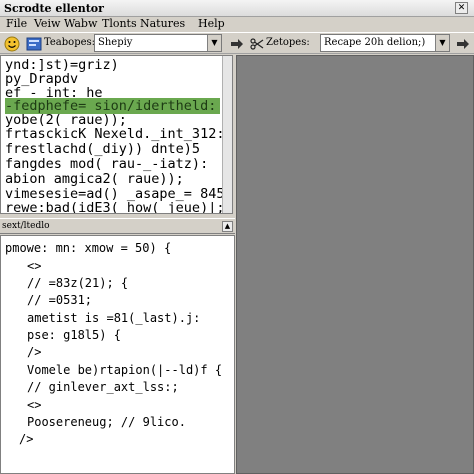  I want to click on menu-wabw: Wabw, so click(80, 23).